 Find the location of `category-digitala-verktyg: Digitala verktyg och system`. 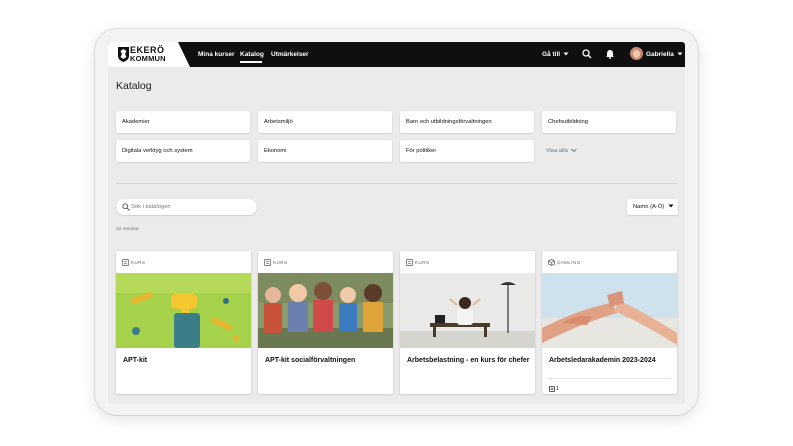

category-digitala-verktyg: Digitala verktyg och system is located at coordinates (183, 151).